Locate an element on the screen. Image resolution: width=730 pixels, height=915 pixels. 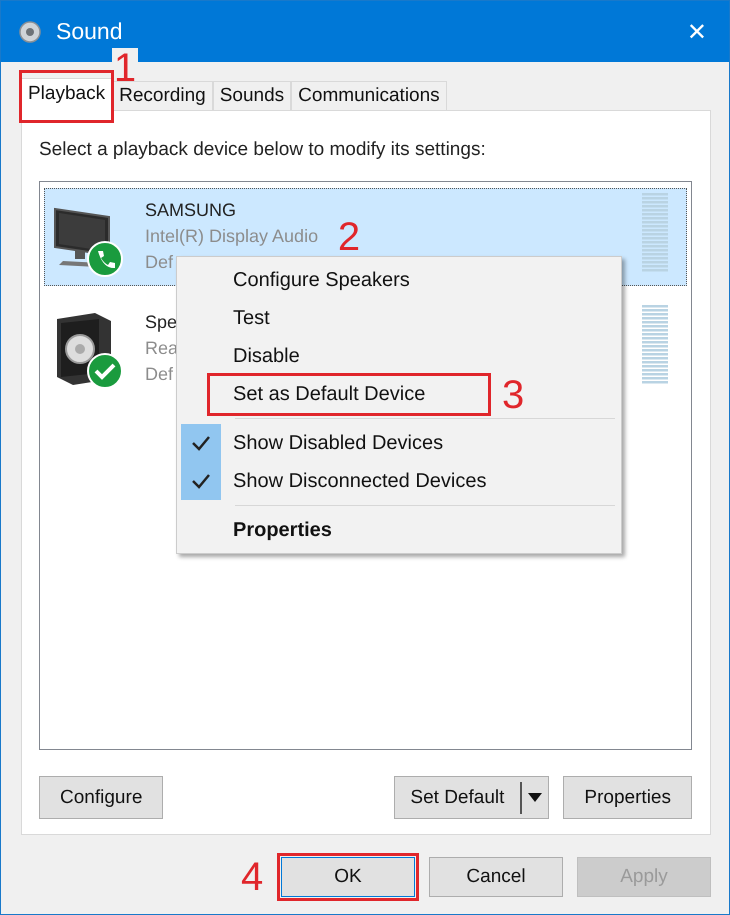
instruction-text: Select a playback device below to modify its settings: is located at coordinates (263, 150).